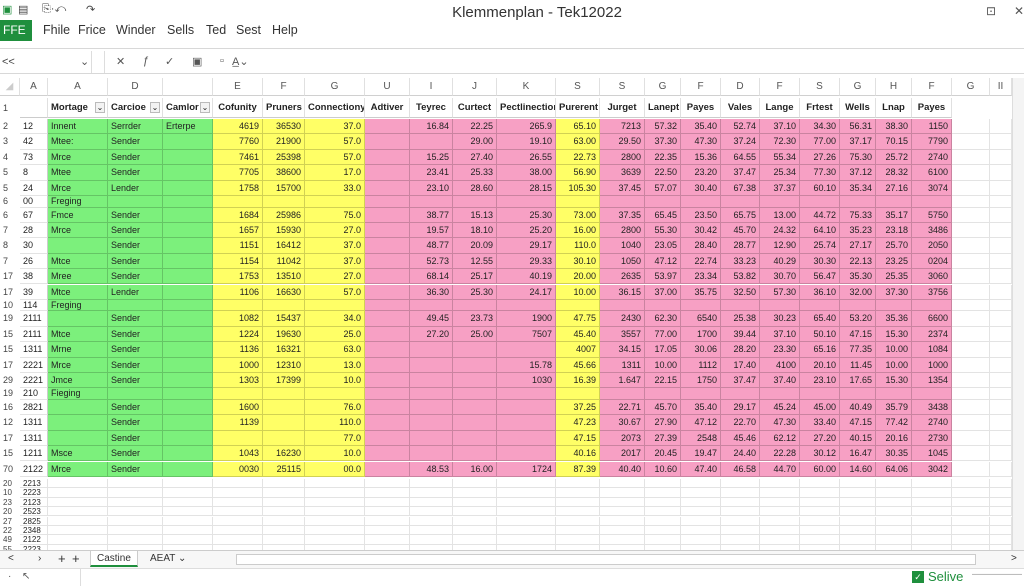 This screenshot has height=586, width=1024. What do you see at coordinates (578, 173) in the screenshot?
I see `data-cell: 56.90` at bounding box center [578, 173].